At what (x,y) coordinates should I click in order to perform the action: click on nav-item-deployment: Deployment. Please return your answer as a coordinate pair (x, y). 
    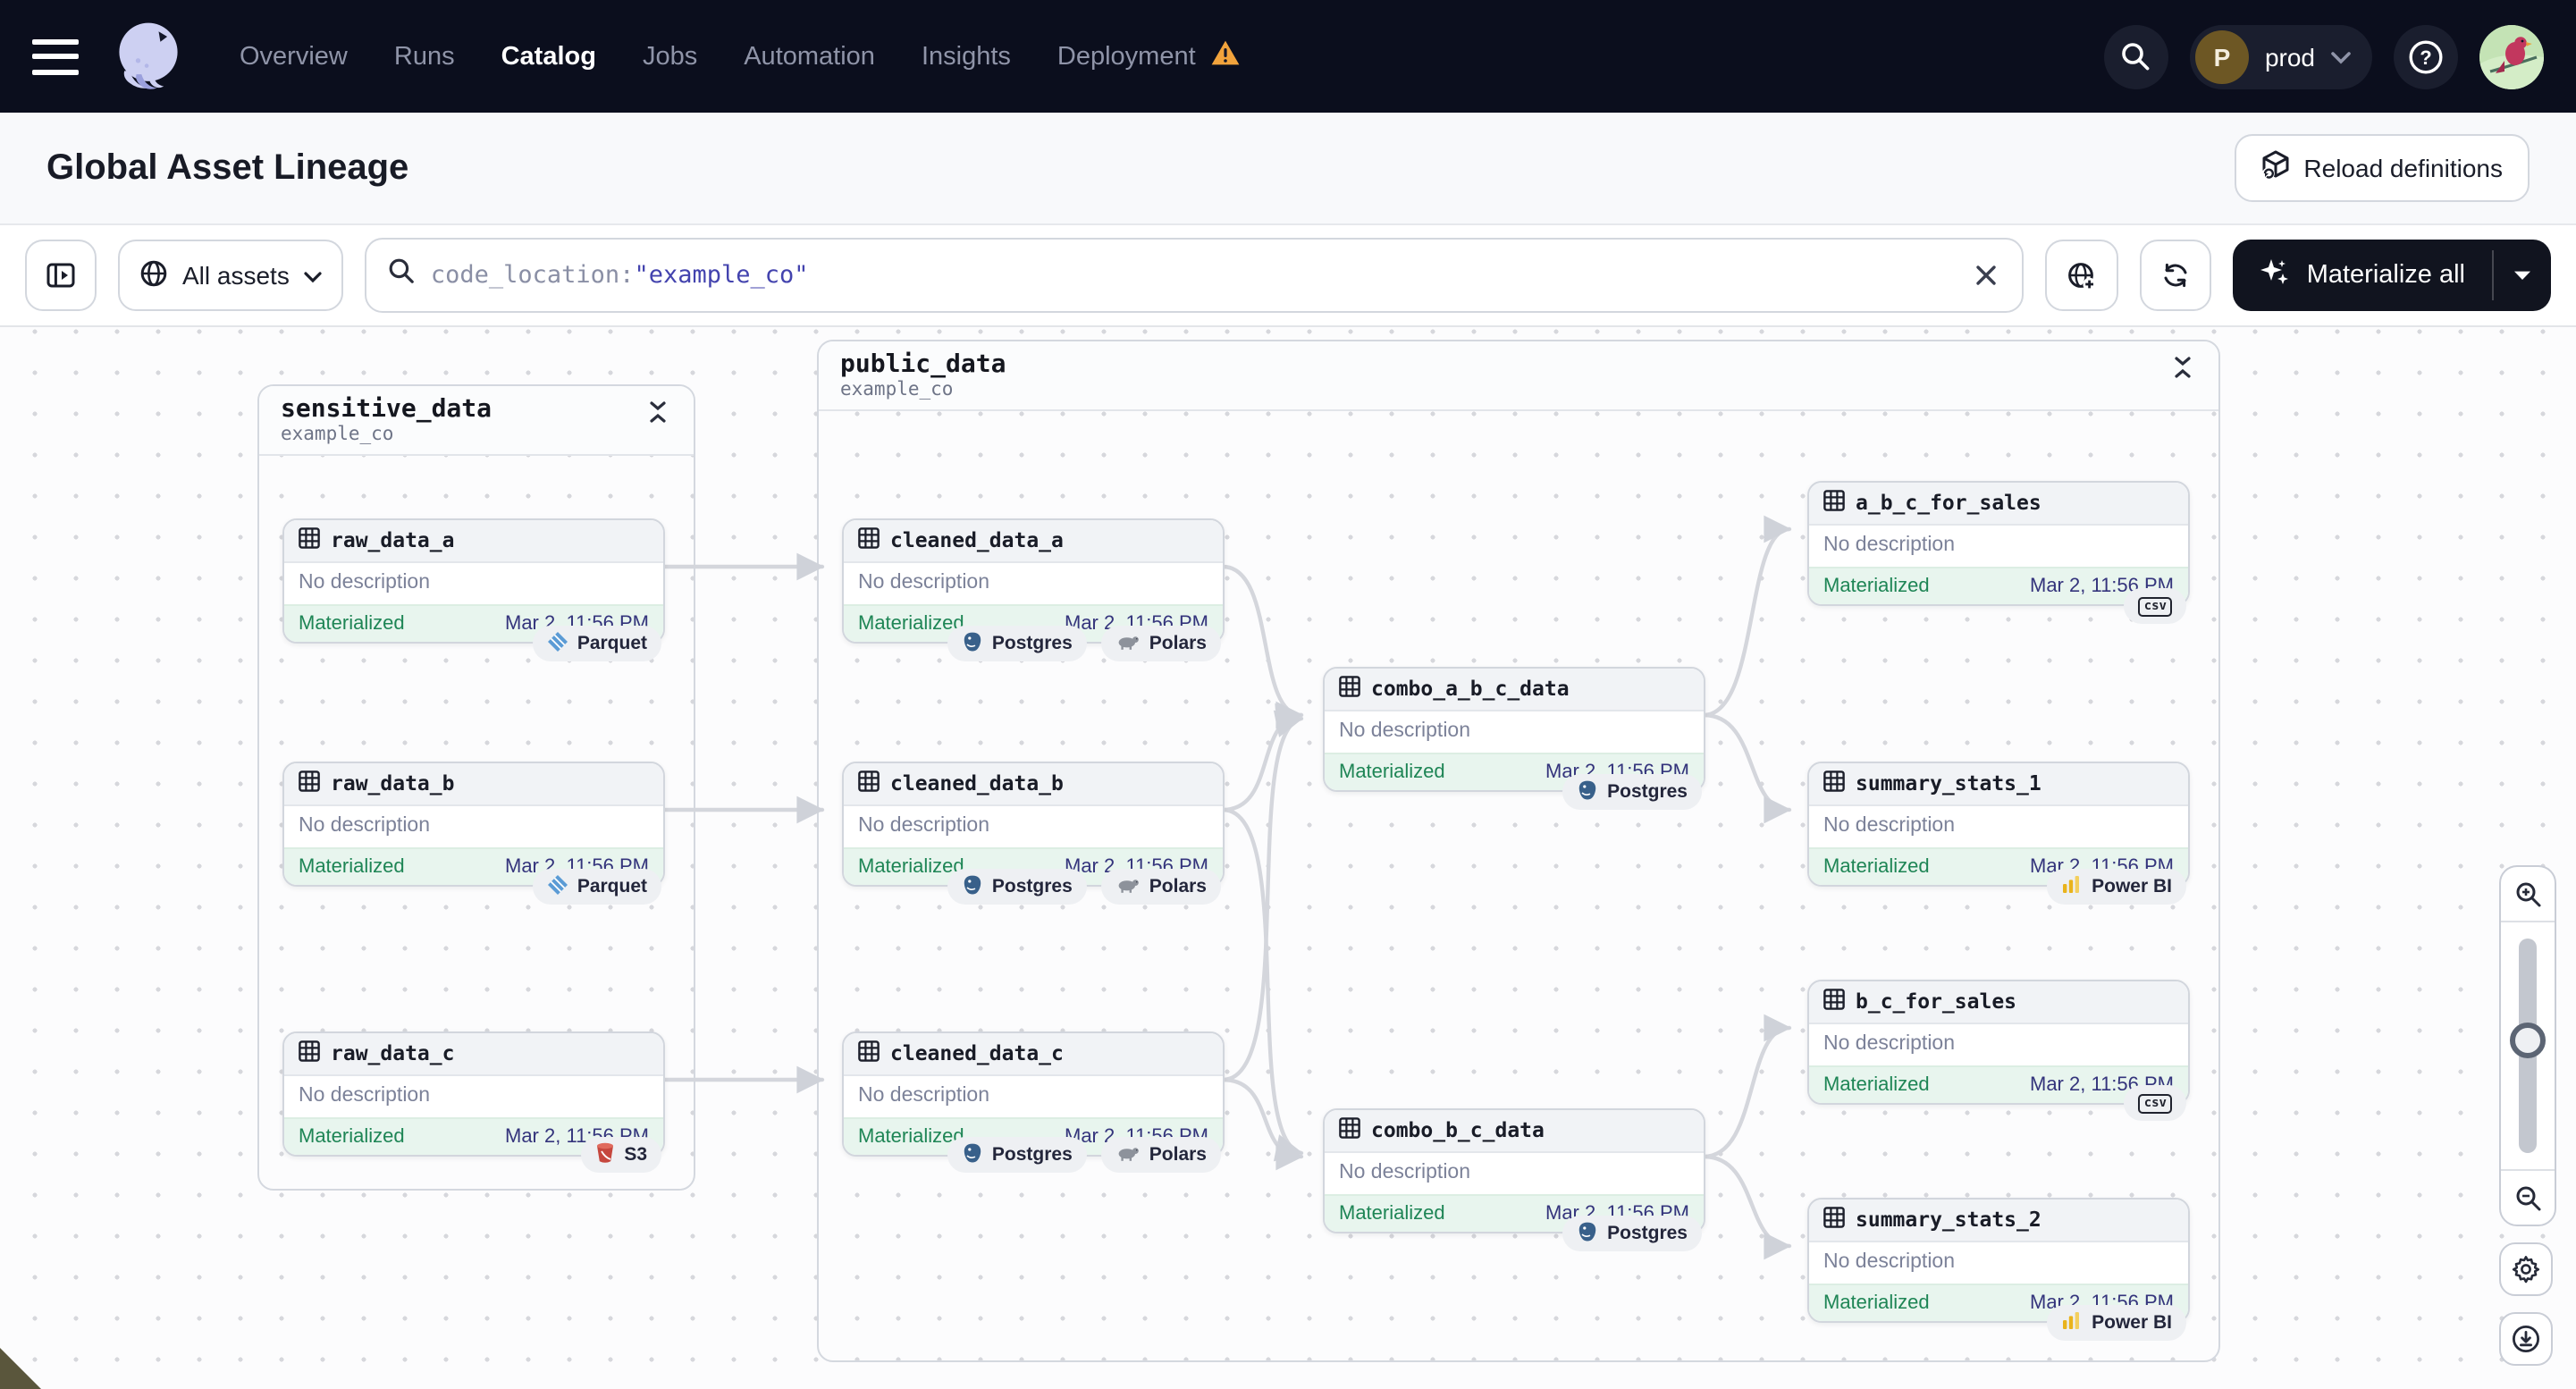
    Looking at the image, I should click on (1149, 56).